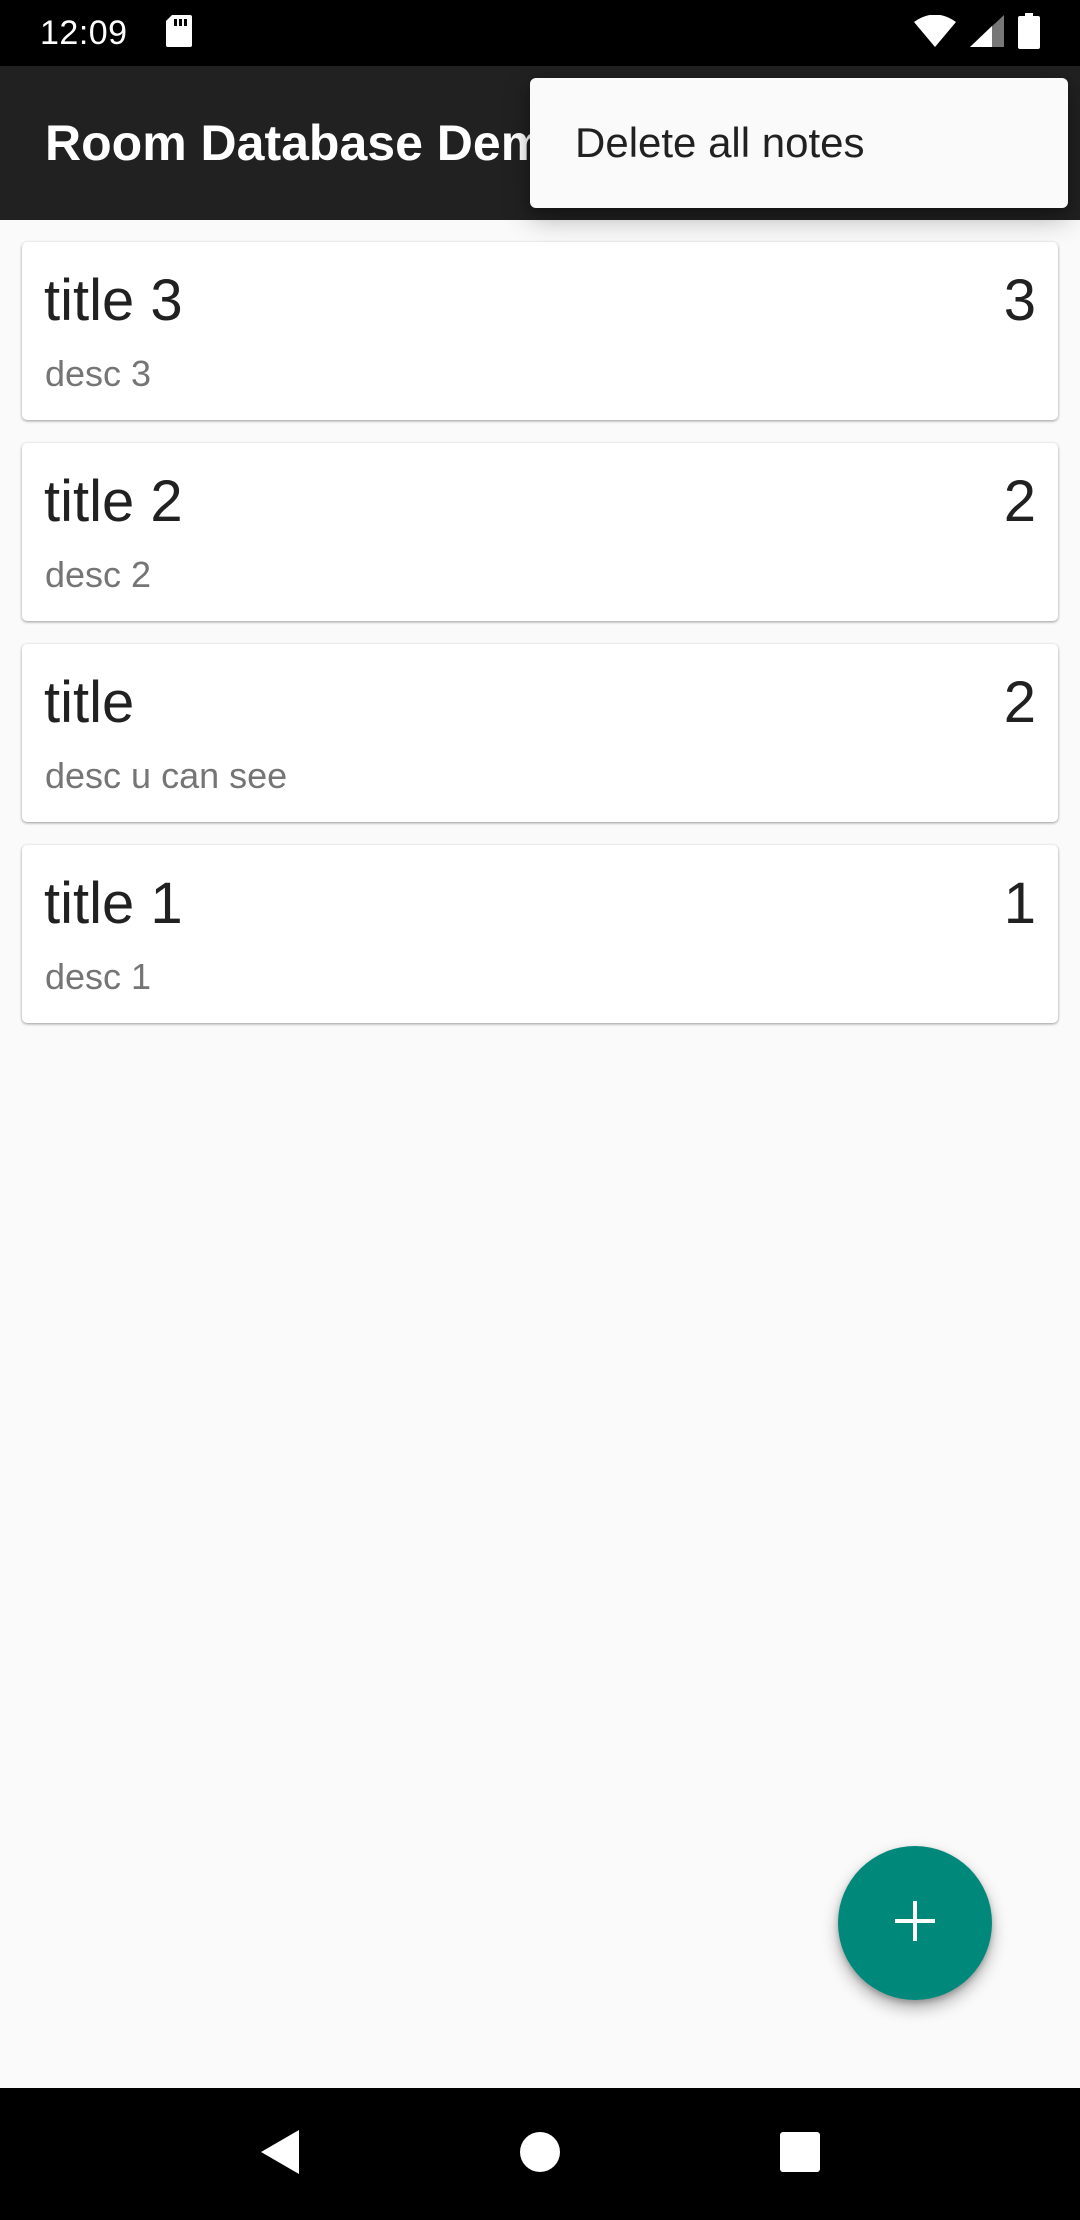 The height and width of the screenshot is (2220, 1080). I want to click on note-card: title 2 desc 2 2, so click(540, 532).